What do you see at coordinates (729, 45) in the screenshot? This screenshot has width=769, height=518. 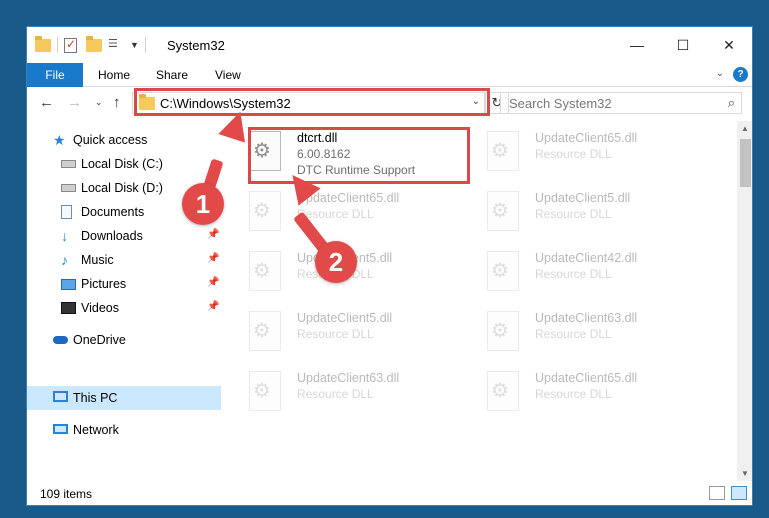 I see `close-button: ✕` at bounding box center [729, 45].